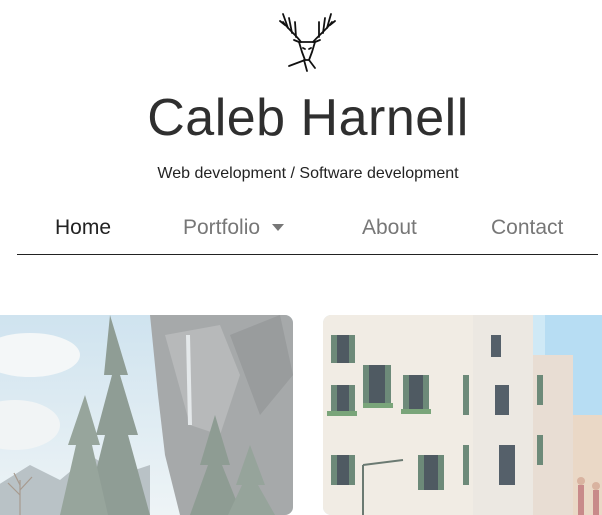  I want to click on nav-item-home: Home, so click(83, 228).